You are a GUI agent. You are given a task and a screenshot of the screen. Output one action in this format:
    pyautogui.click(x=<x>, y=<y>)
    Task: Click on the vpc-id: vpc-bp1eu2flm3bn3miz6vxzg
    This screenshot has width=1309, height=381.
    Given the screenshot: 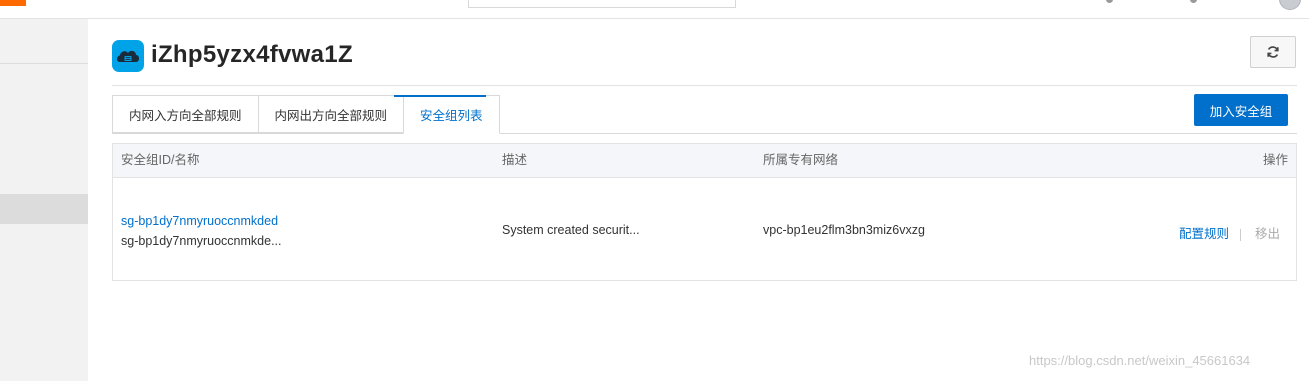 What is the action you would take?
    pyautogui.click(x=844, y=230)
    